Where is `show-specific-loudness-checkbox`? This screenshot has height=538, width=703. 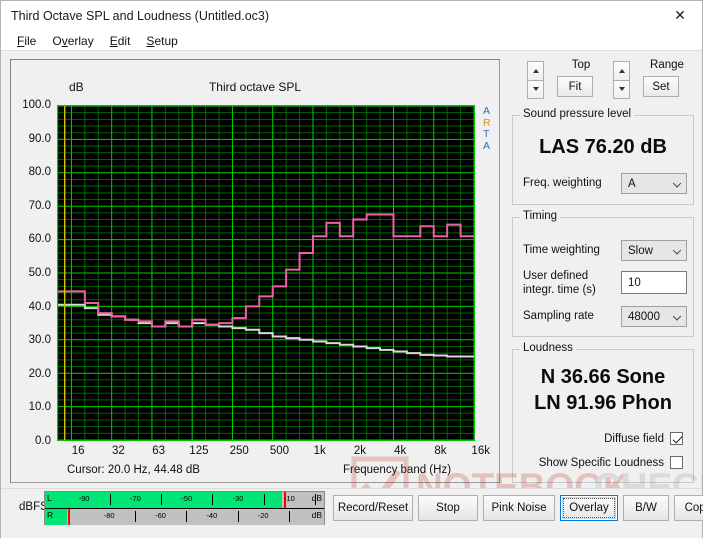
show-specific-loudness-checkbox is located at coordinates (676, 462).